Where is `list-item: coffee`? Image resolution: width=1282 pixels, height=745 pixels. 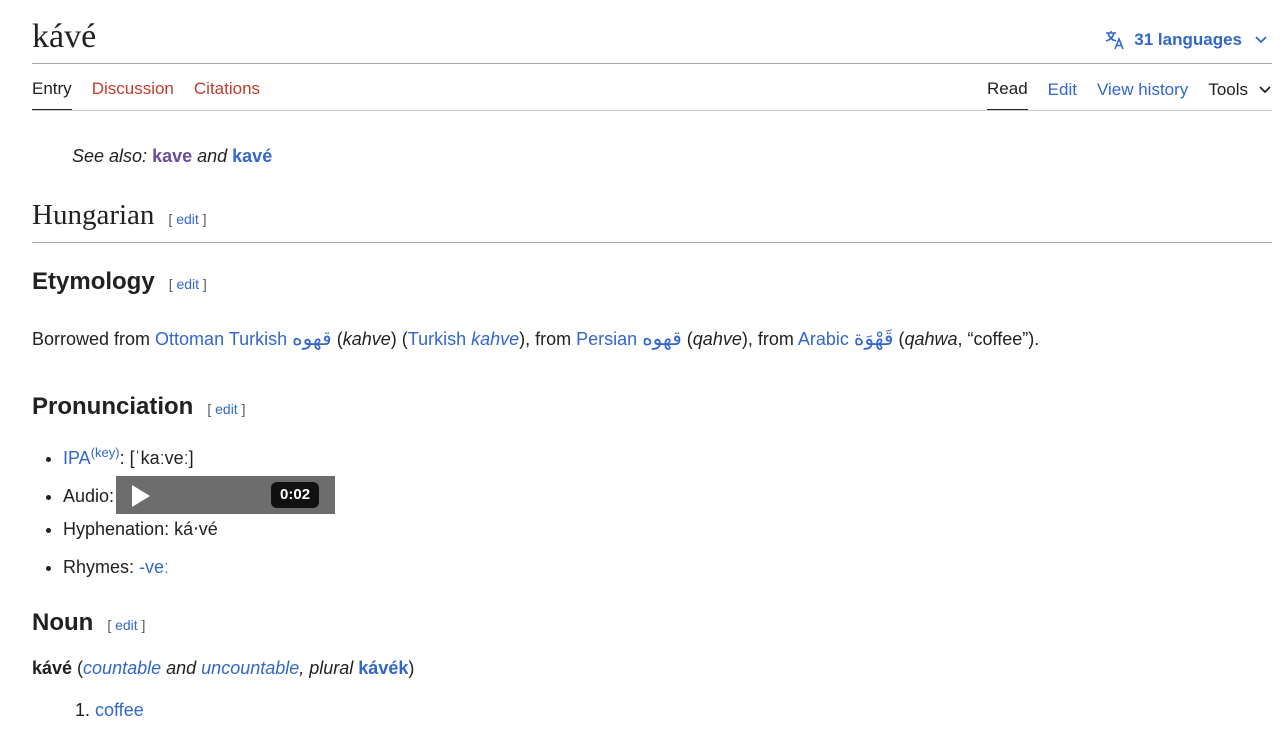
list-item: coffee is located at coordinates (119, 710).